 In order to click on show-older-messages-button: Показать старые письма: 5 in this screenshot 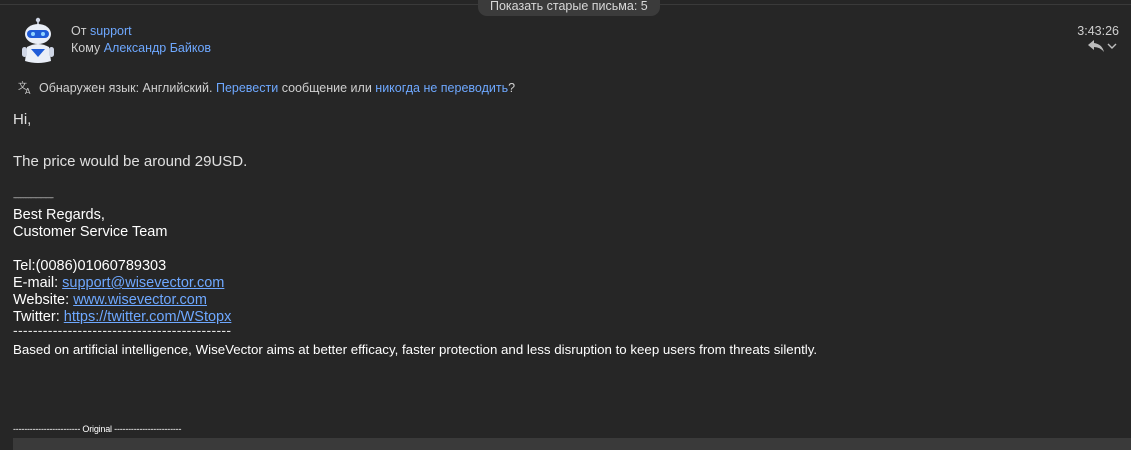, I will do `click(569, 8)`.